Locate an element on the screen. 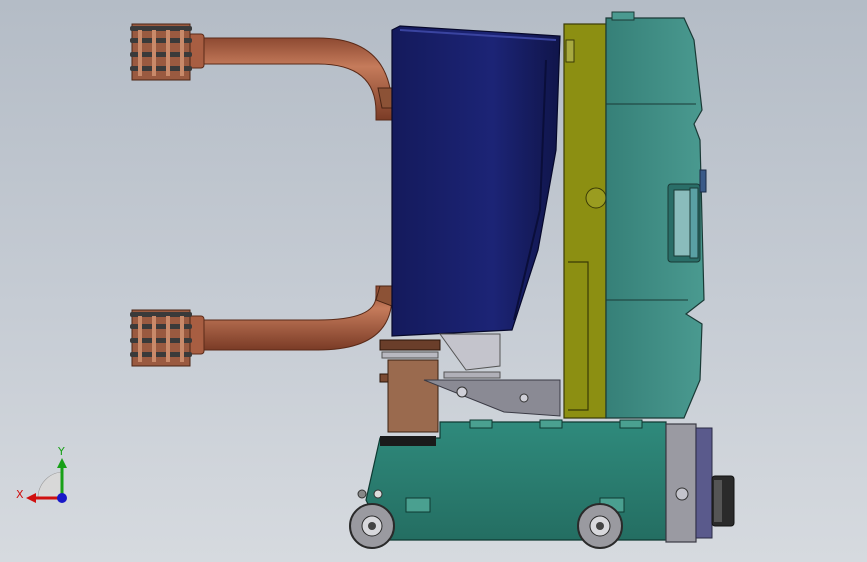 Image resolution: width=867 pixels, height=562 pixels. olive-mounting-plate is located at coordinates (585, 221).